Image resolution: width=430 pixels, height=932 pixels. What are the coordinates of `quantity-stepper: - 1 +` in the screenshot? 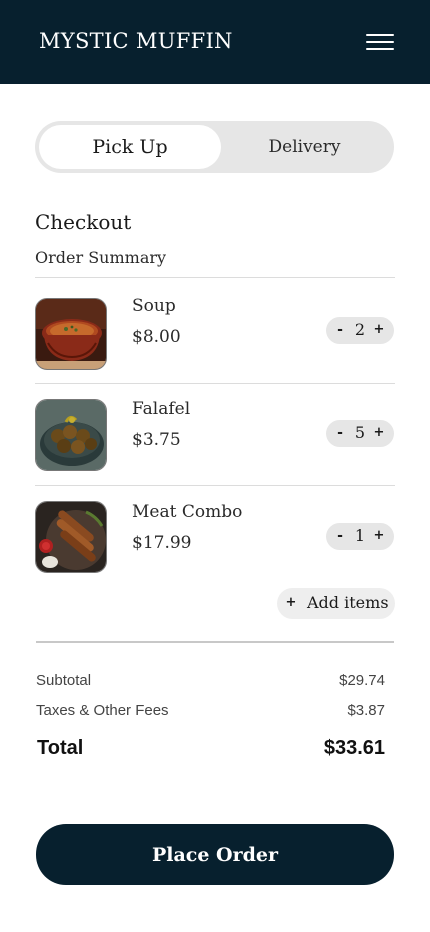 It's located at (360, 536).